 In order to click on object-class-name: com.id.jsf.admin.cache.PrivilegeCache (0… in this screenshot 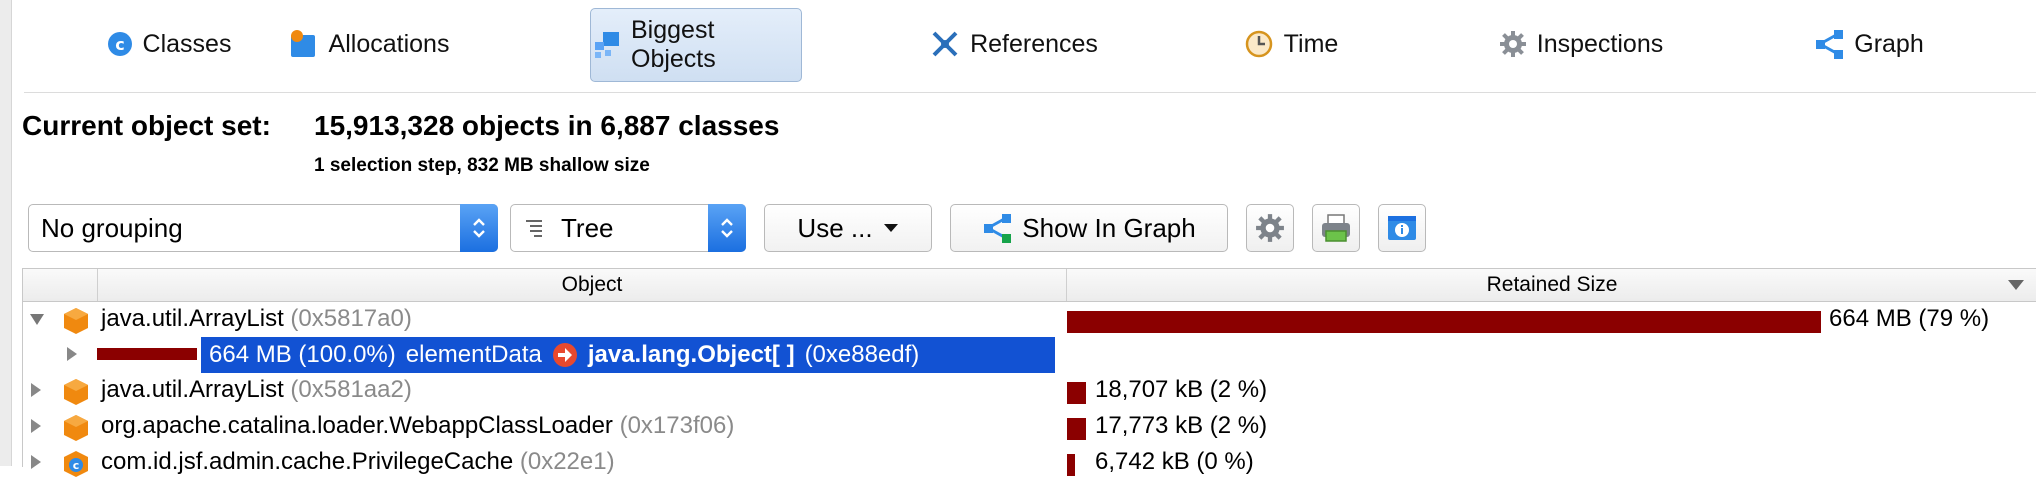, I will do `click(358, 462)`.